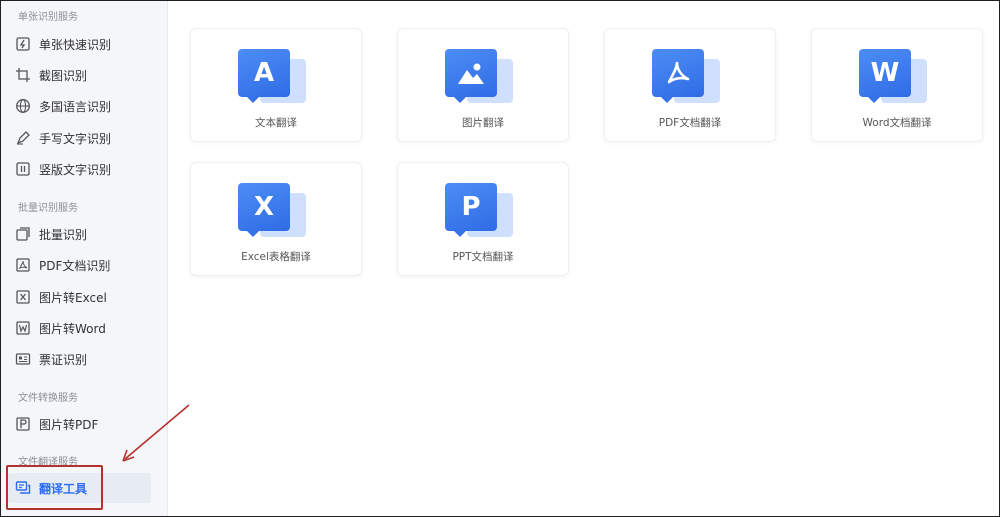 The width and height of the screenshot is (1000, 517). I want to click on card-image-translate: 图片翻译, so click(483, 85).